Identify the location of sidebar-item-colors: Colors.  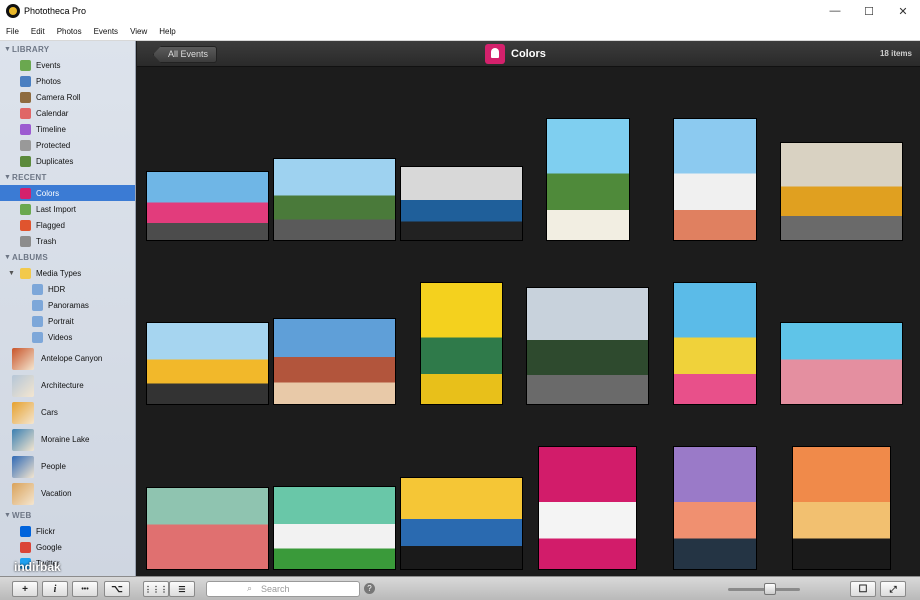
(67, 193).